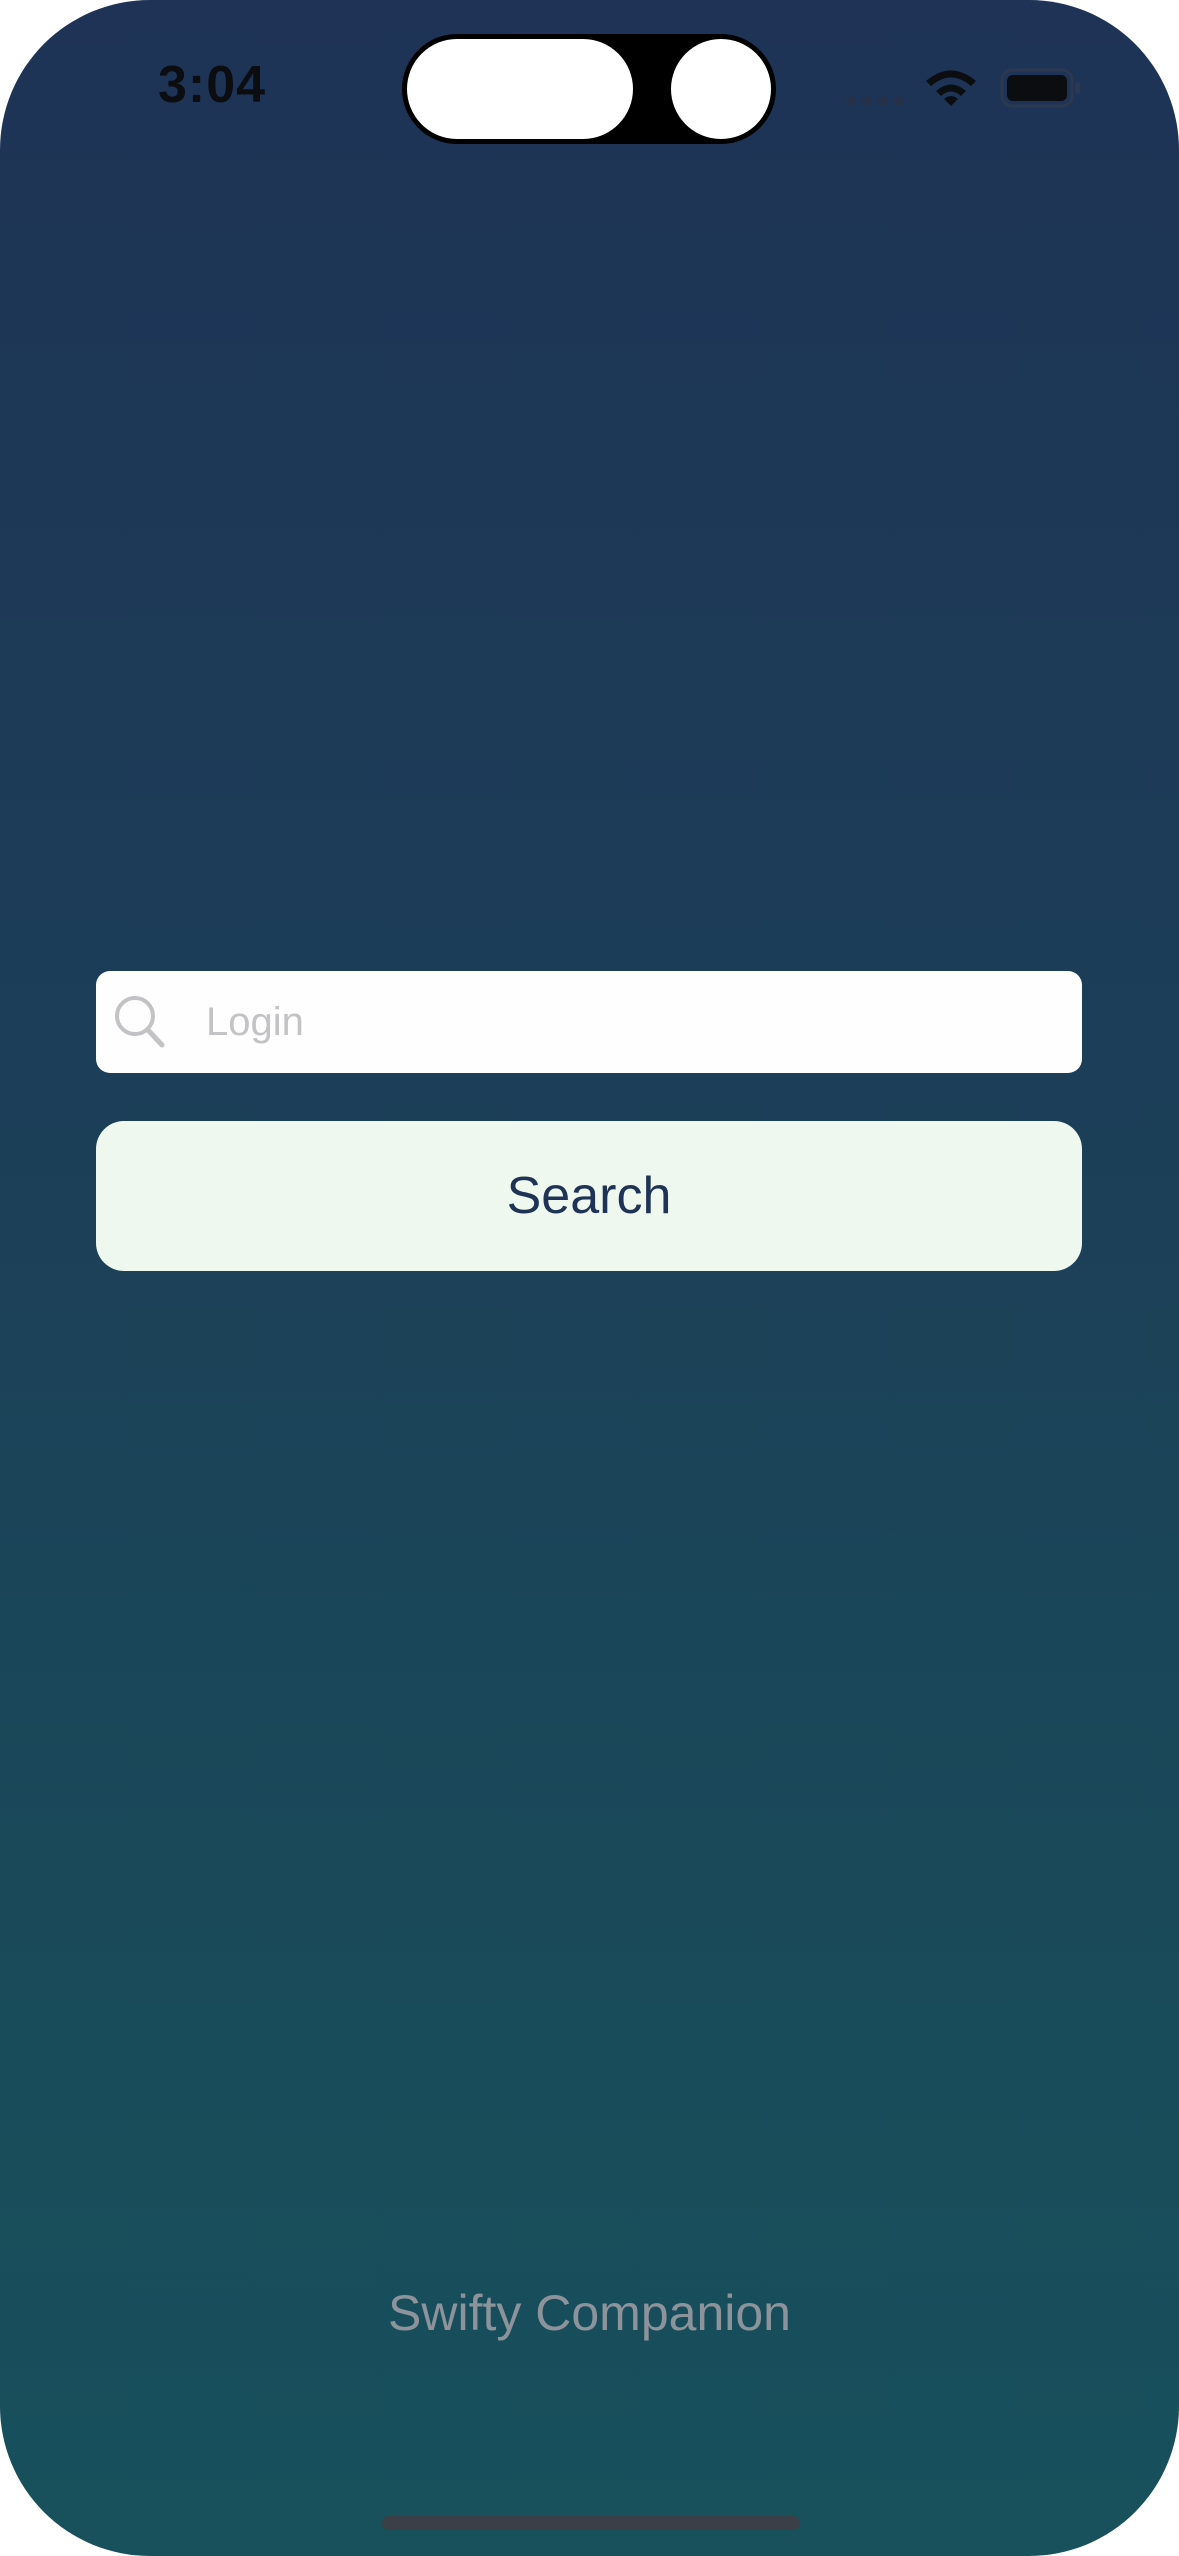  Describe the element at coordinates (721, 89) in the screenshot. I see `dynamic-island-dot` at that location.